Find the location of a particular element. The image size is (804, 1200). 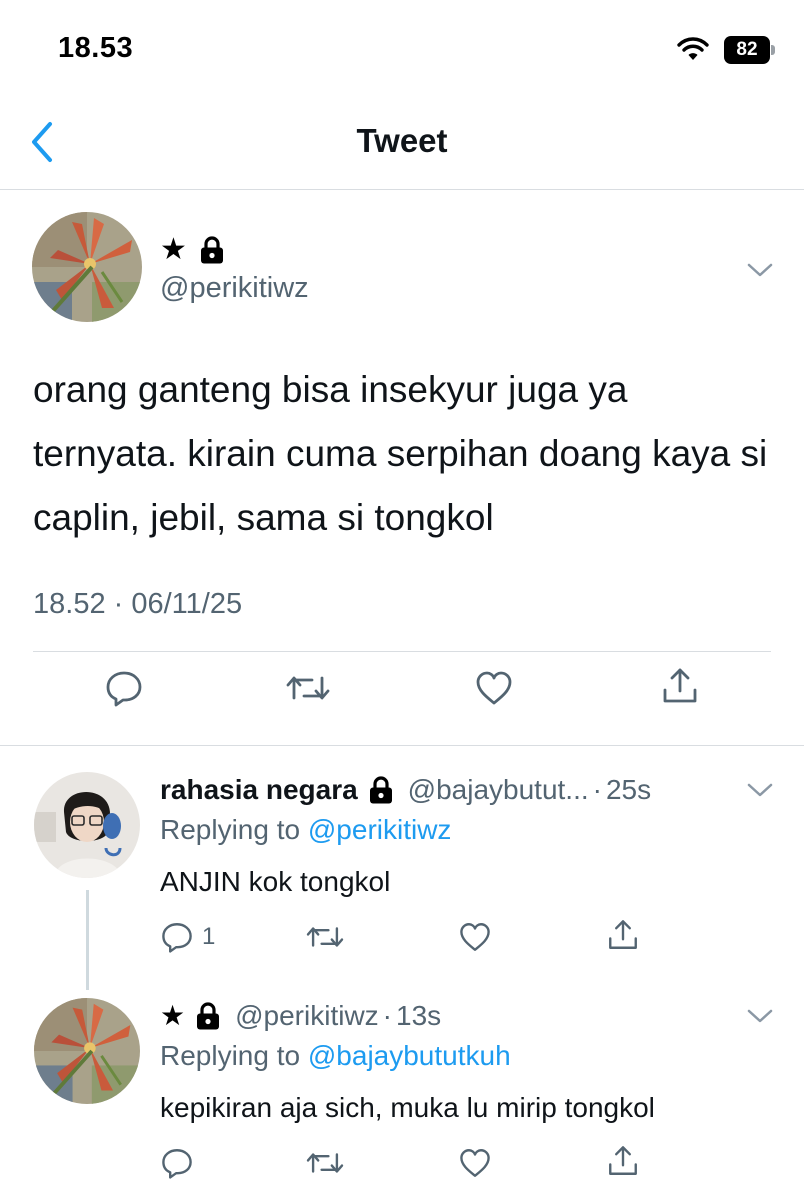

reply-age: 25s is located at coordinates (628, 789).